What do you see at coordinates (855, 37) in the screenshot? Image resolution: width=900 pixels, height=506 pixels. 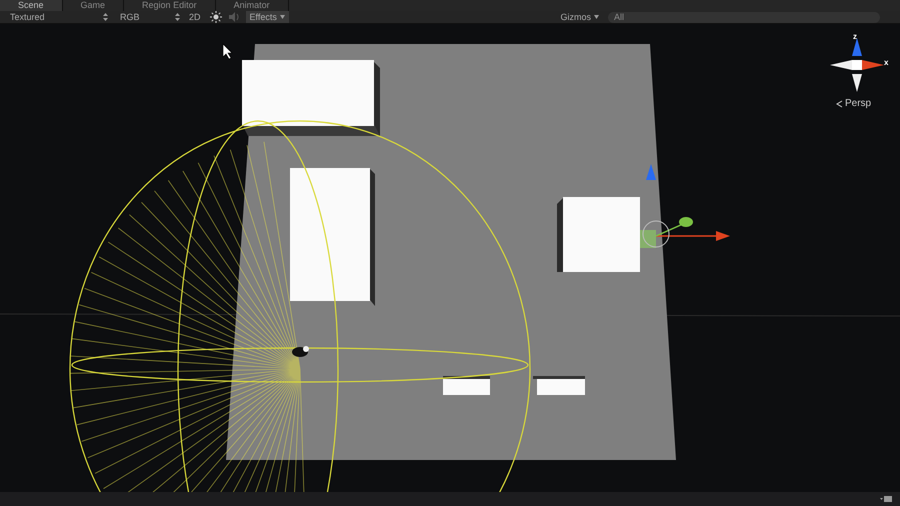 I see `z-axis-label: z` at bounding box center [855, 37].